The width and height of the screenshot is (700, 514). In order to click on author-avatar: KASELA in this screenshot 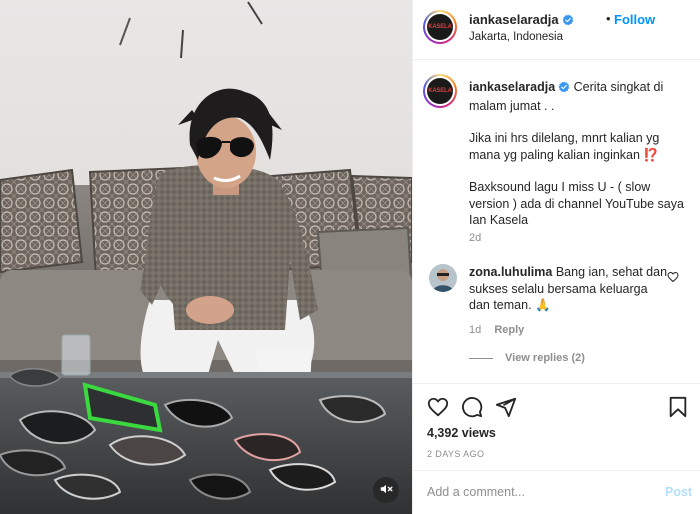, I will do `click(440, 27)`.